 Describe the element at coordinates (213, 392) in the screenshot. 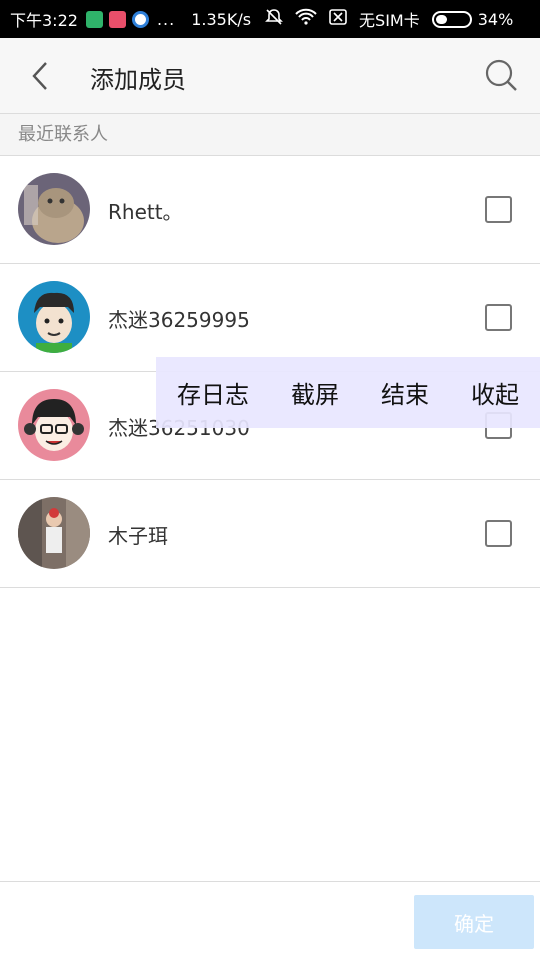

I see `save-log-button: 存日志` at that location.